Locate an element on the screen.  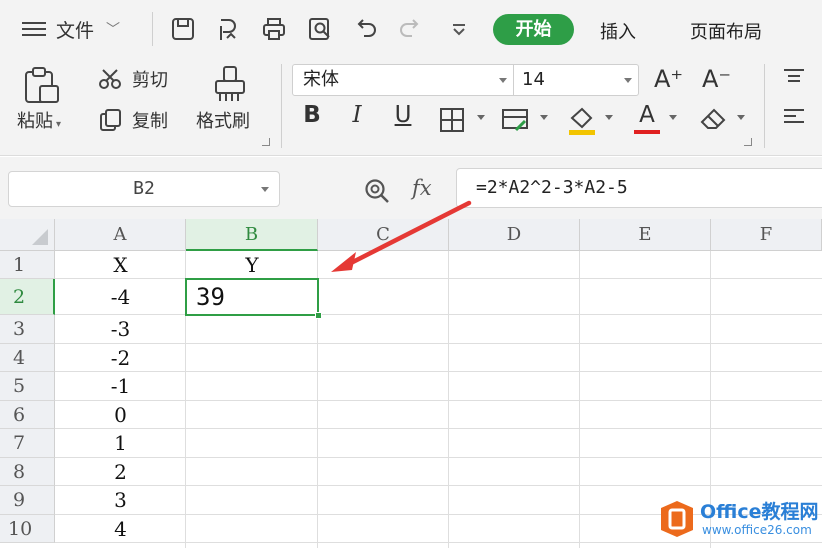
row-header-1: 1 is located at coordinates (27, 265).